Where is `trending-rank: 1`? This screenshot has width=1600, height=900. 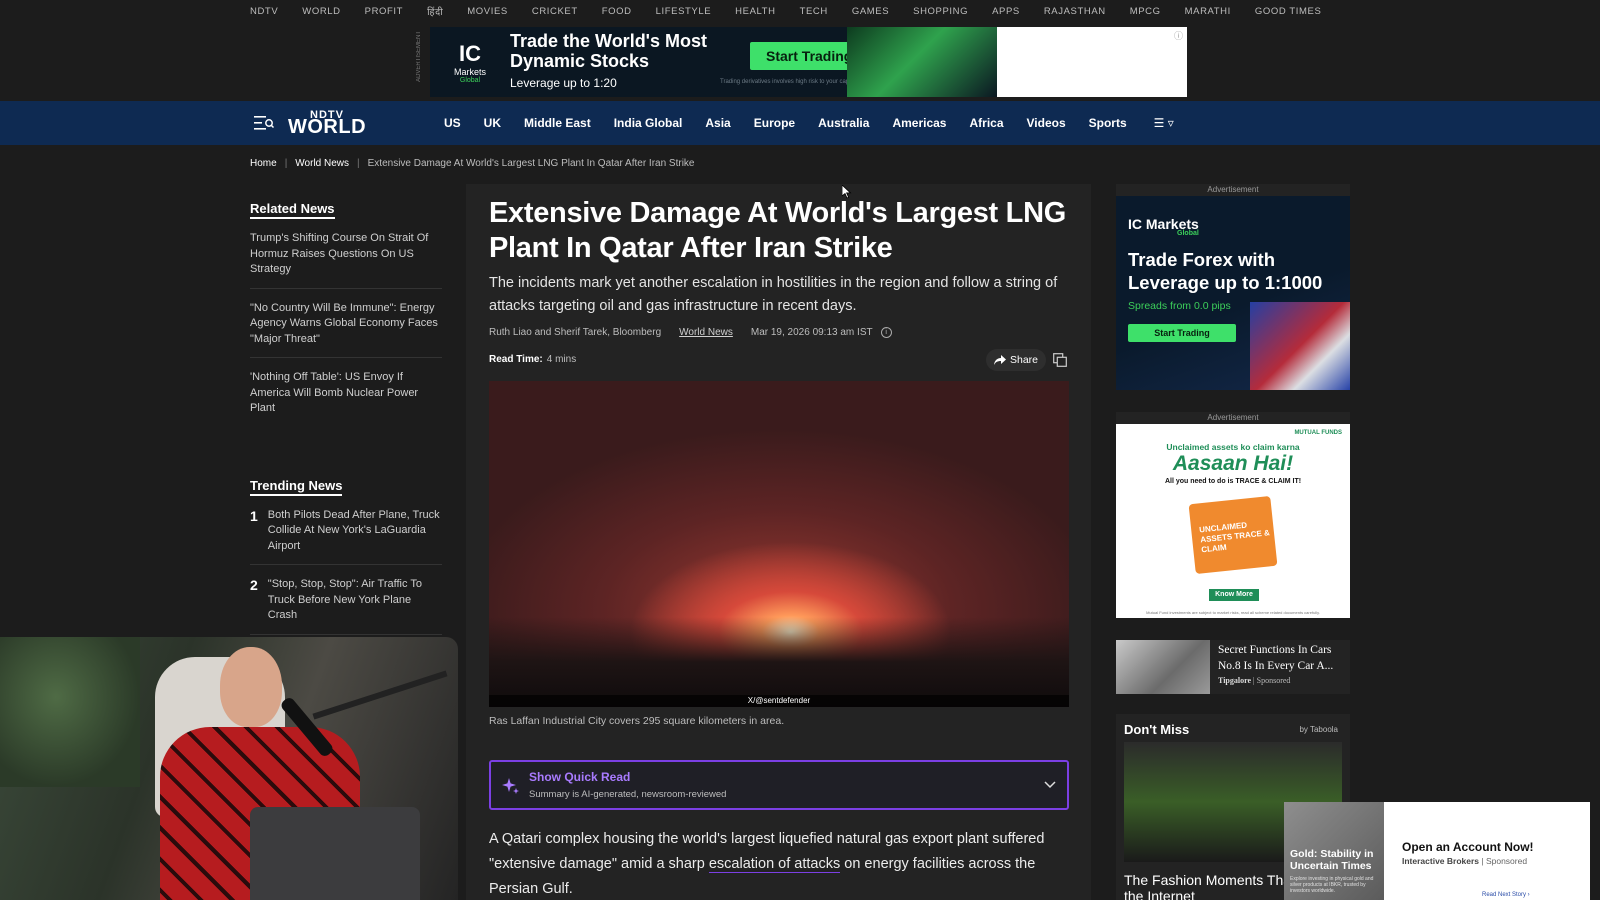
trending-rank: 1 is located at coordinates (254, 515).